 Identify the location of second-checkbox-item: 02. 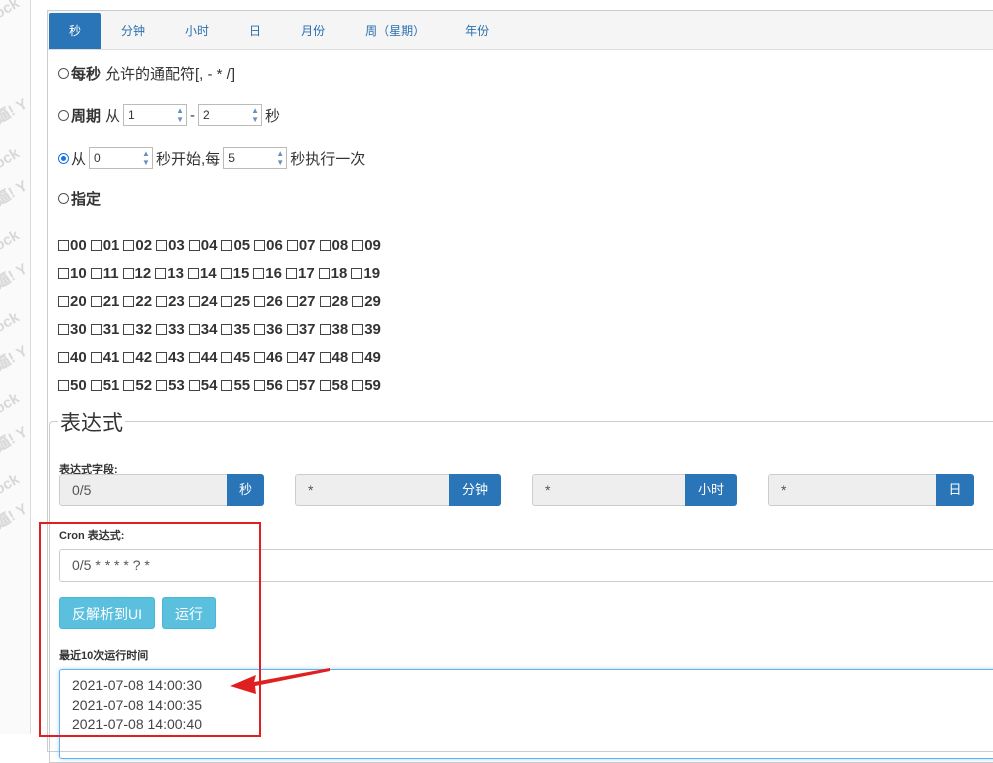
(137, 245).